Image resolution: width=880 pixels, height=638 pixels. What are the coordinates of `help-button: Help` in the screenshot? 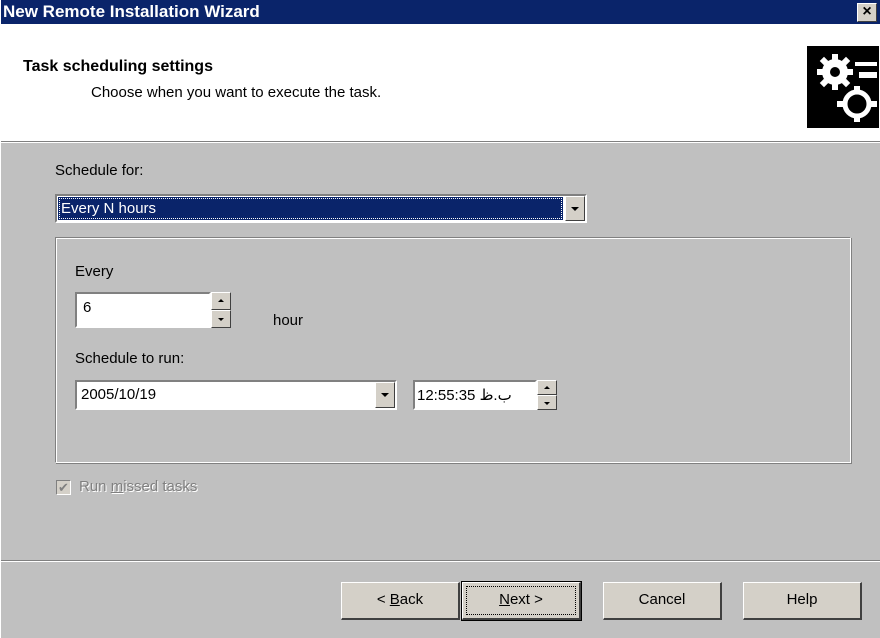 It's located at (802, 601).